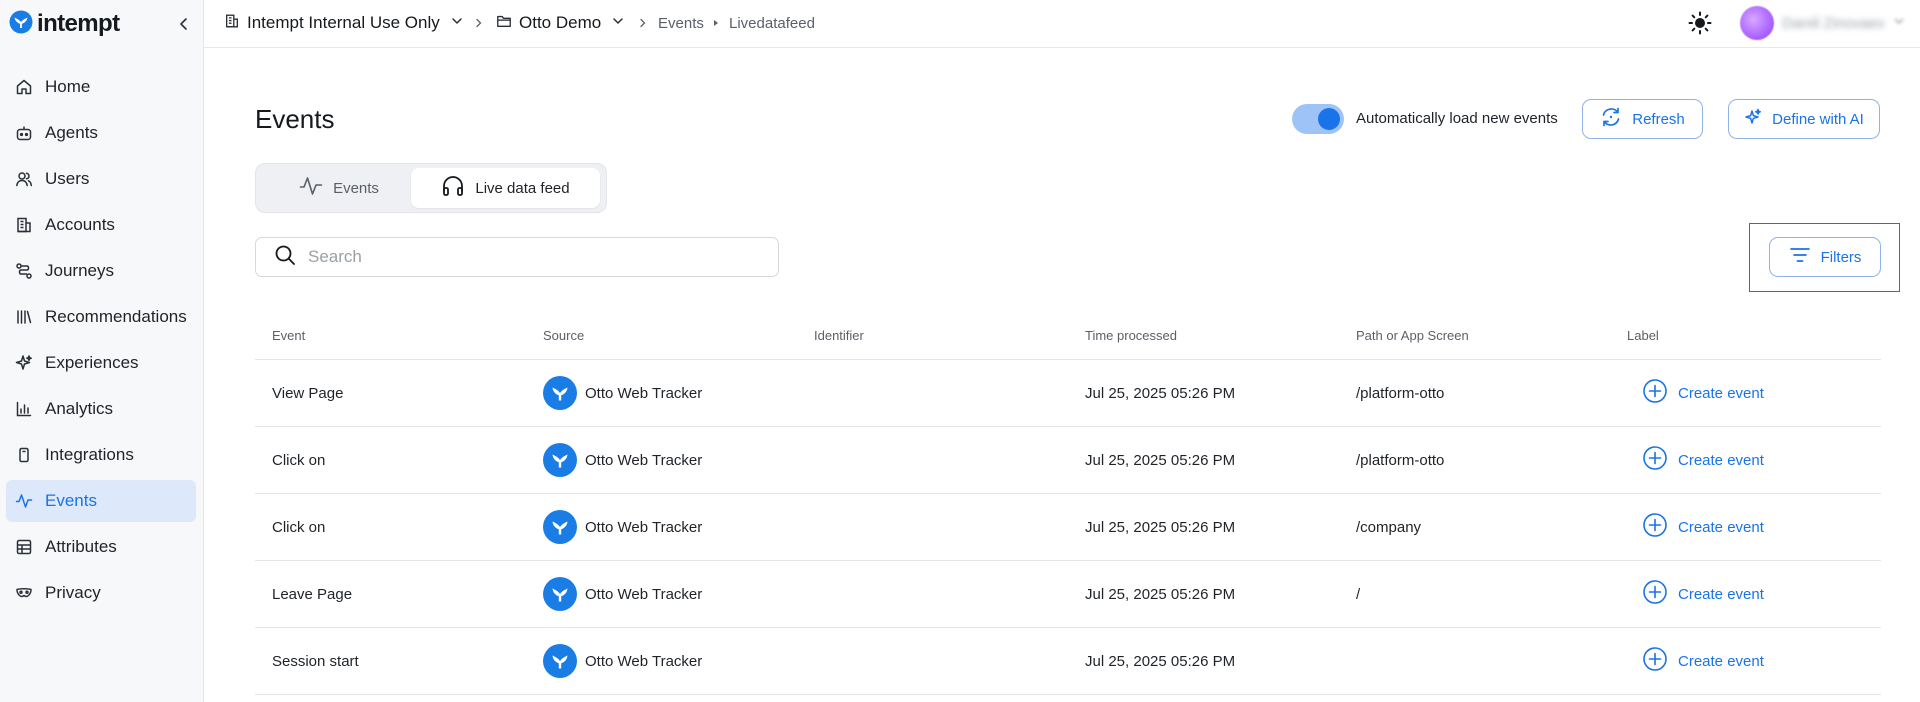  Describe the element at coordinates (101, 87) in the screenshot. I see `sidebar-item-home: Home` at that location.